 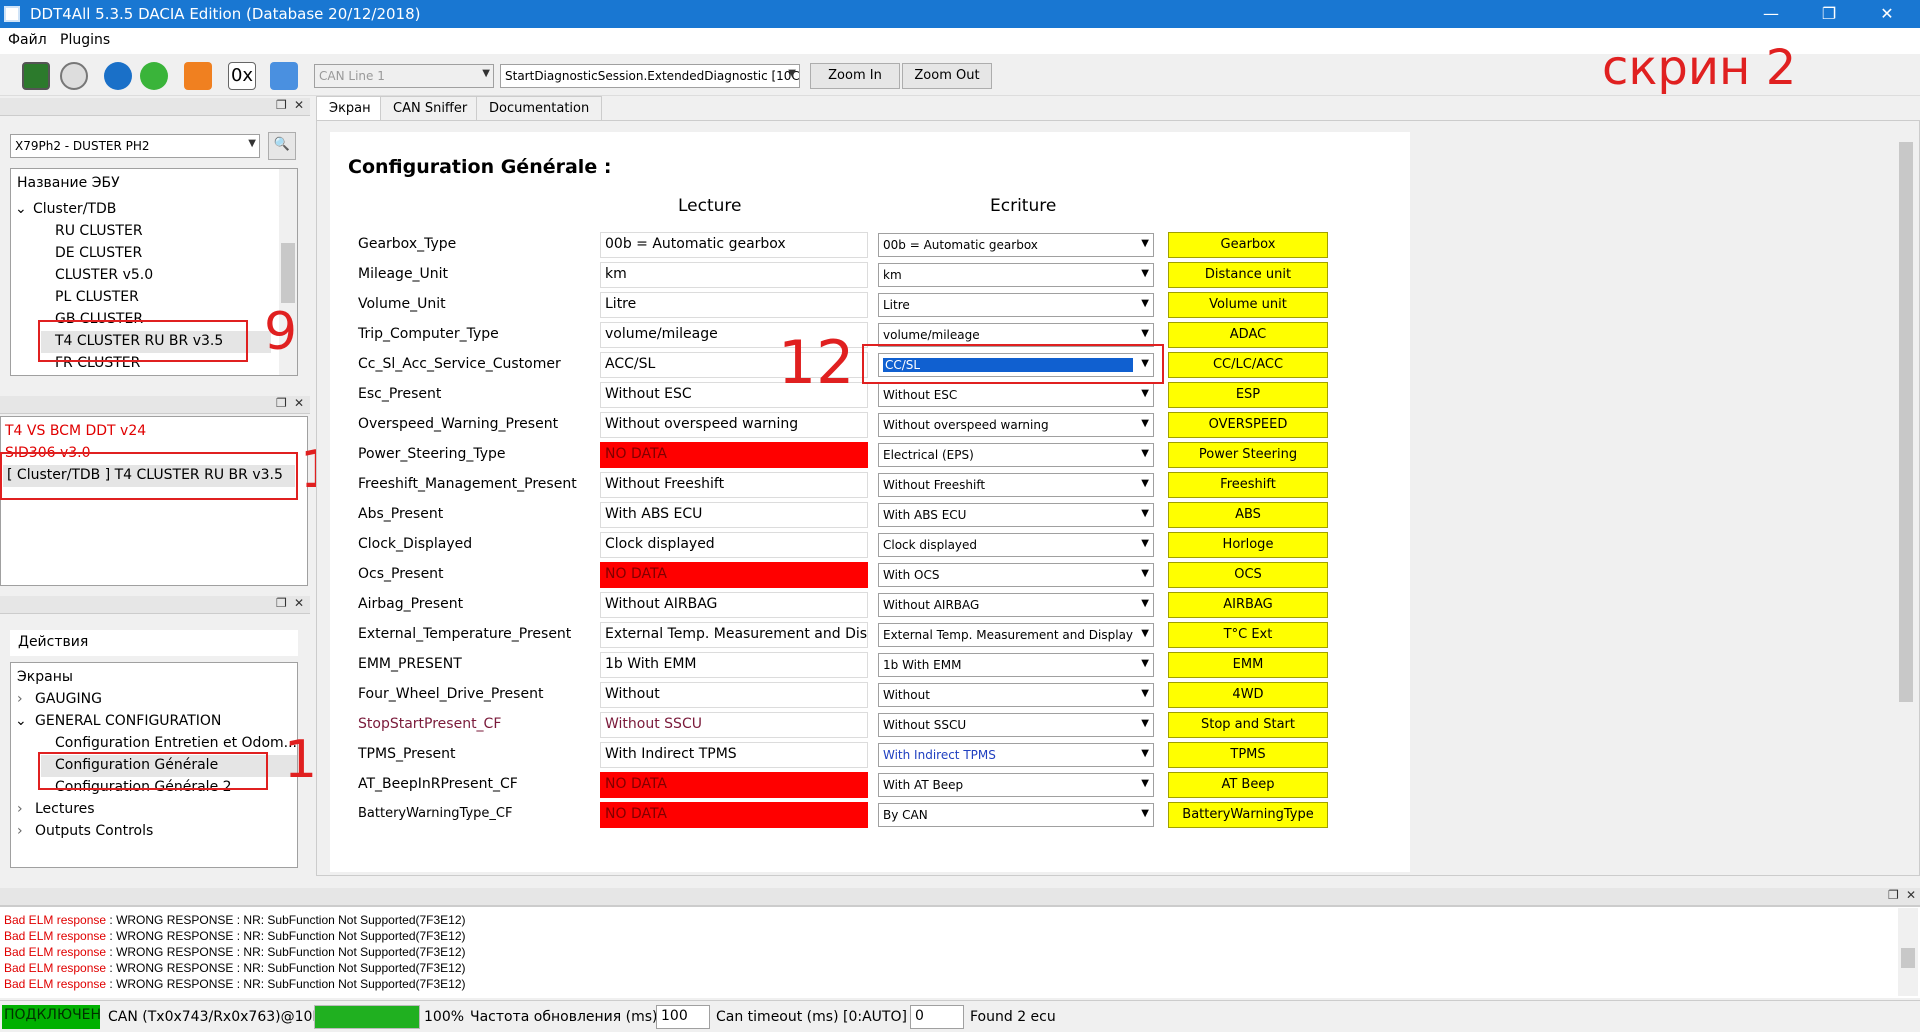 I want to click on tree-item: PL CLUSTER, so click(x=97, y=297).